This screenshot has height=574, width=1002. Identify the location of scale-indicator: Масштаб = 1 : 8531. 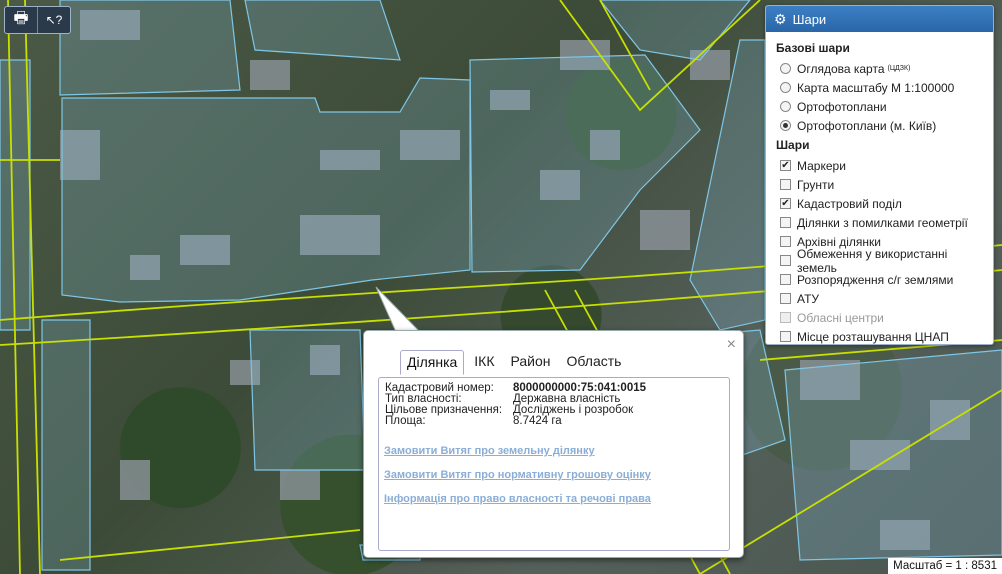
(945, 566).